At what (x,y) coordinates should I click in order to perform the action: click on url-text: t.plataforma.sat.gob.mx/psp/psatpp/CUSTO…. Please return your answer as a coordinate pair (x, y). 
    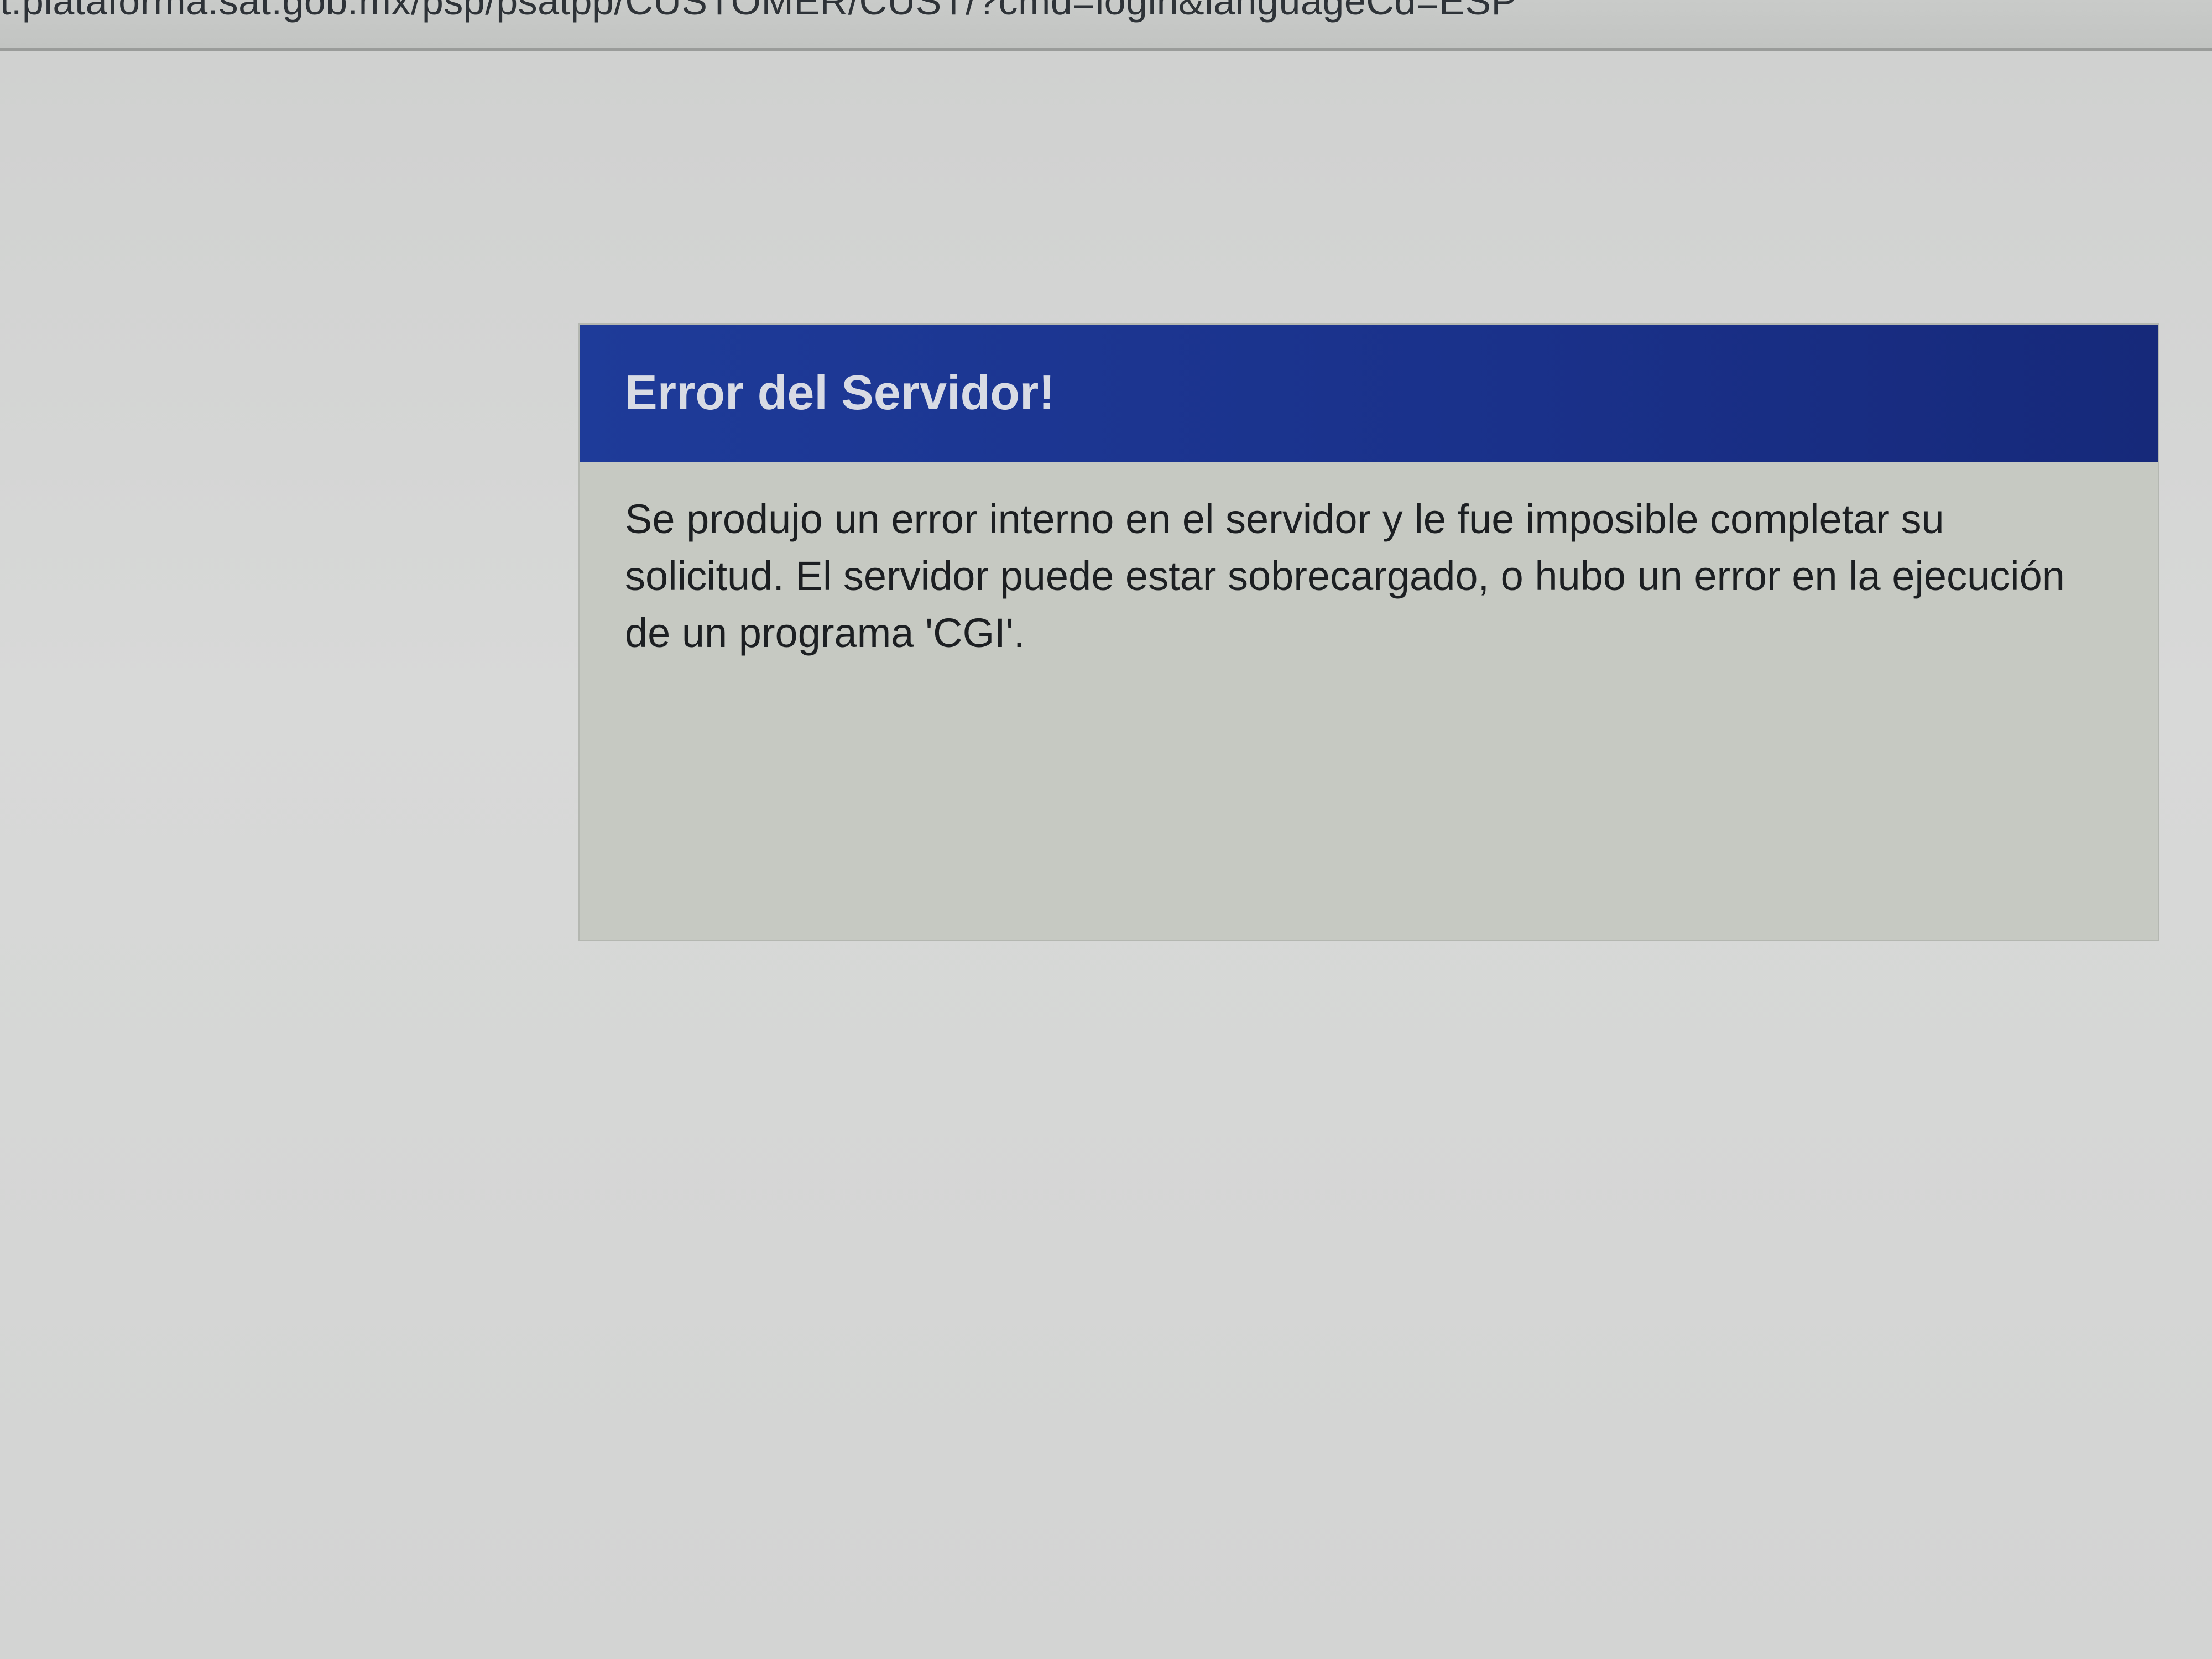
    Looking at the image, I should click on (759, 12).